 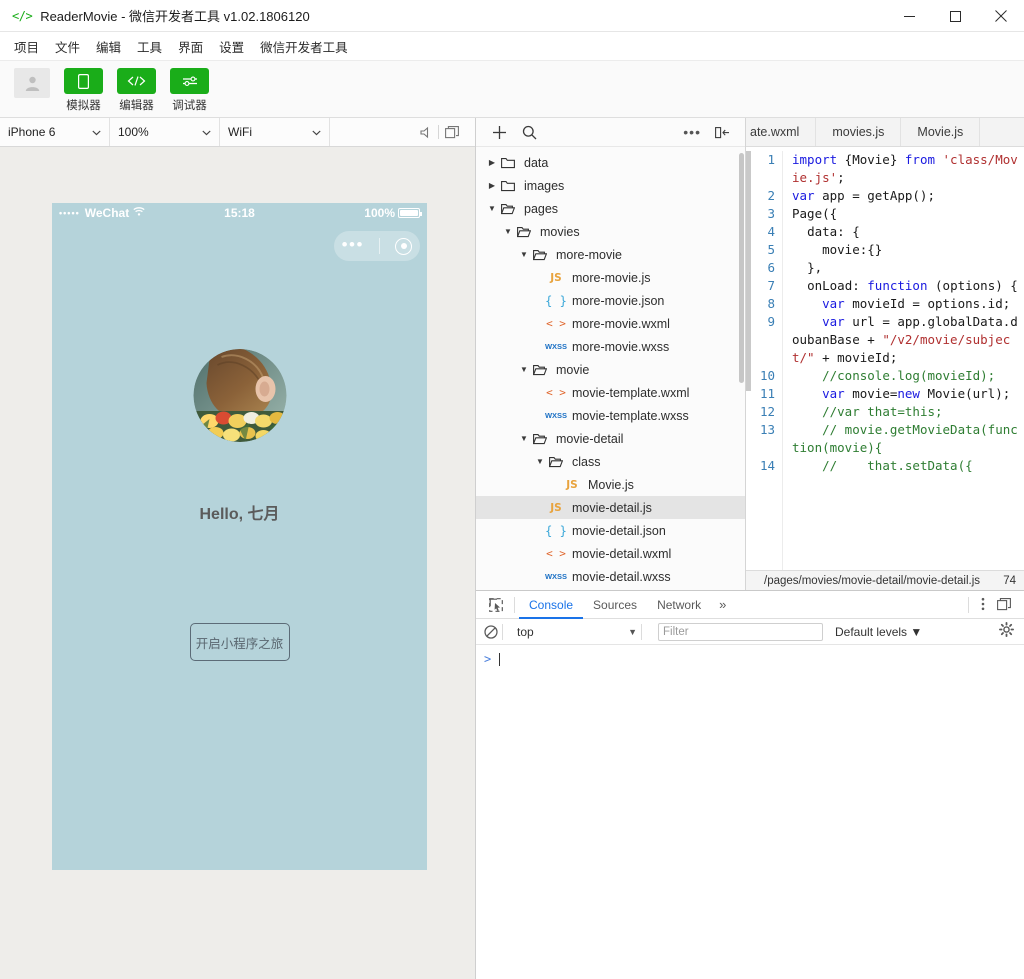 I want to click on file-tree-scrollbar, so click(x=741, y=268).